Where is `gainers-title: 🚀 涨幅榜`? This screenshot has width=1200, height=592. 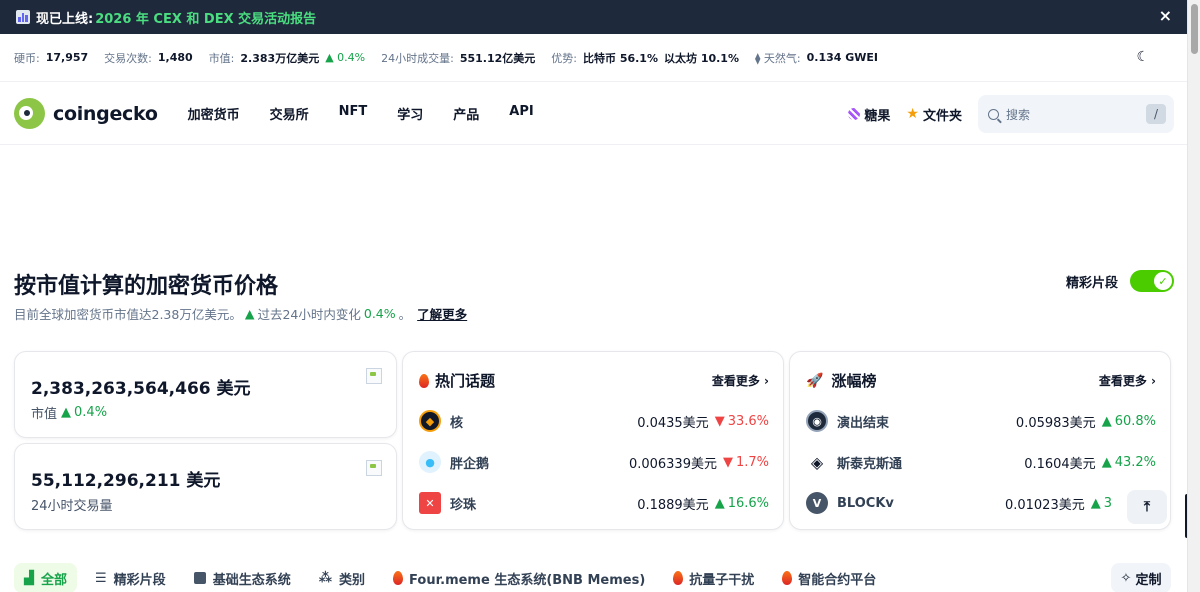
gainers-title: 🚀 涨幅榜 is located at coordinates (841, 381).